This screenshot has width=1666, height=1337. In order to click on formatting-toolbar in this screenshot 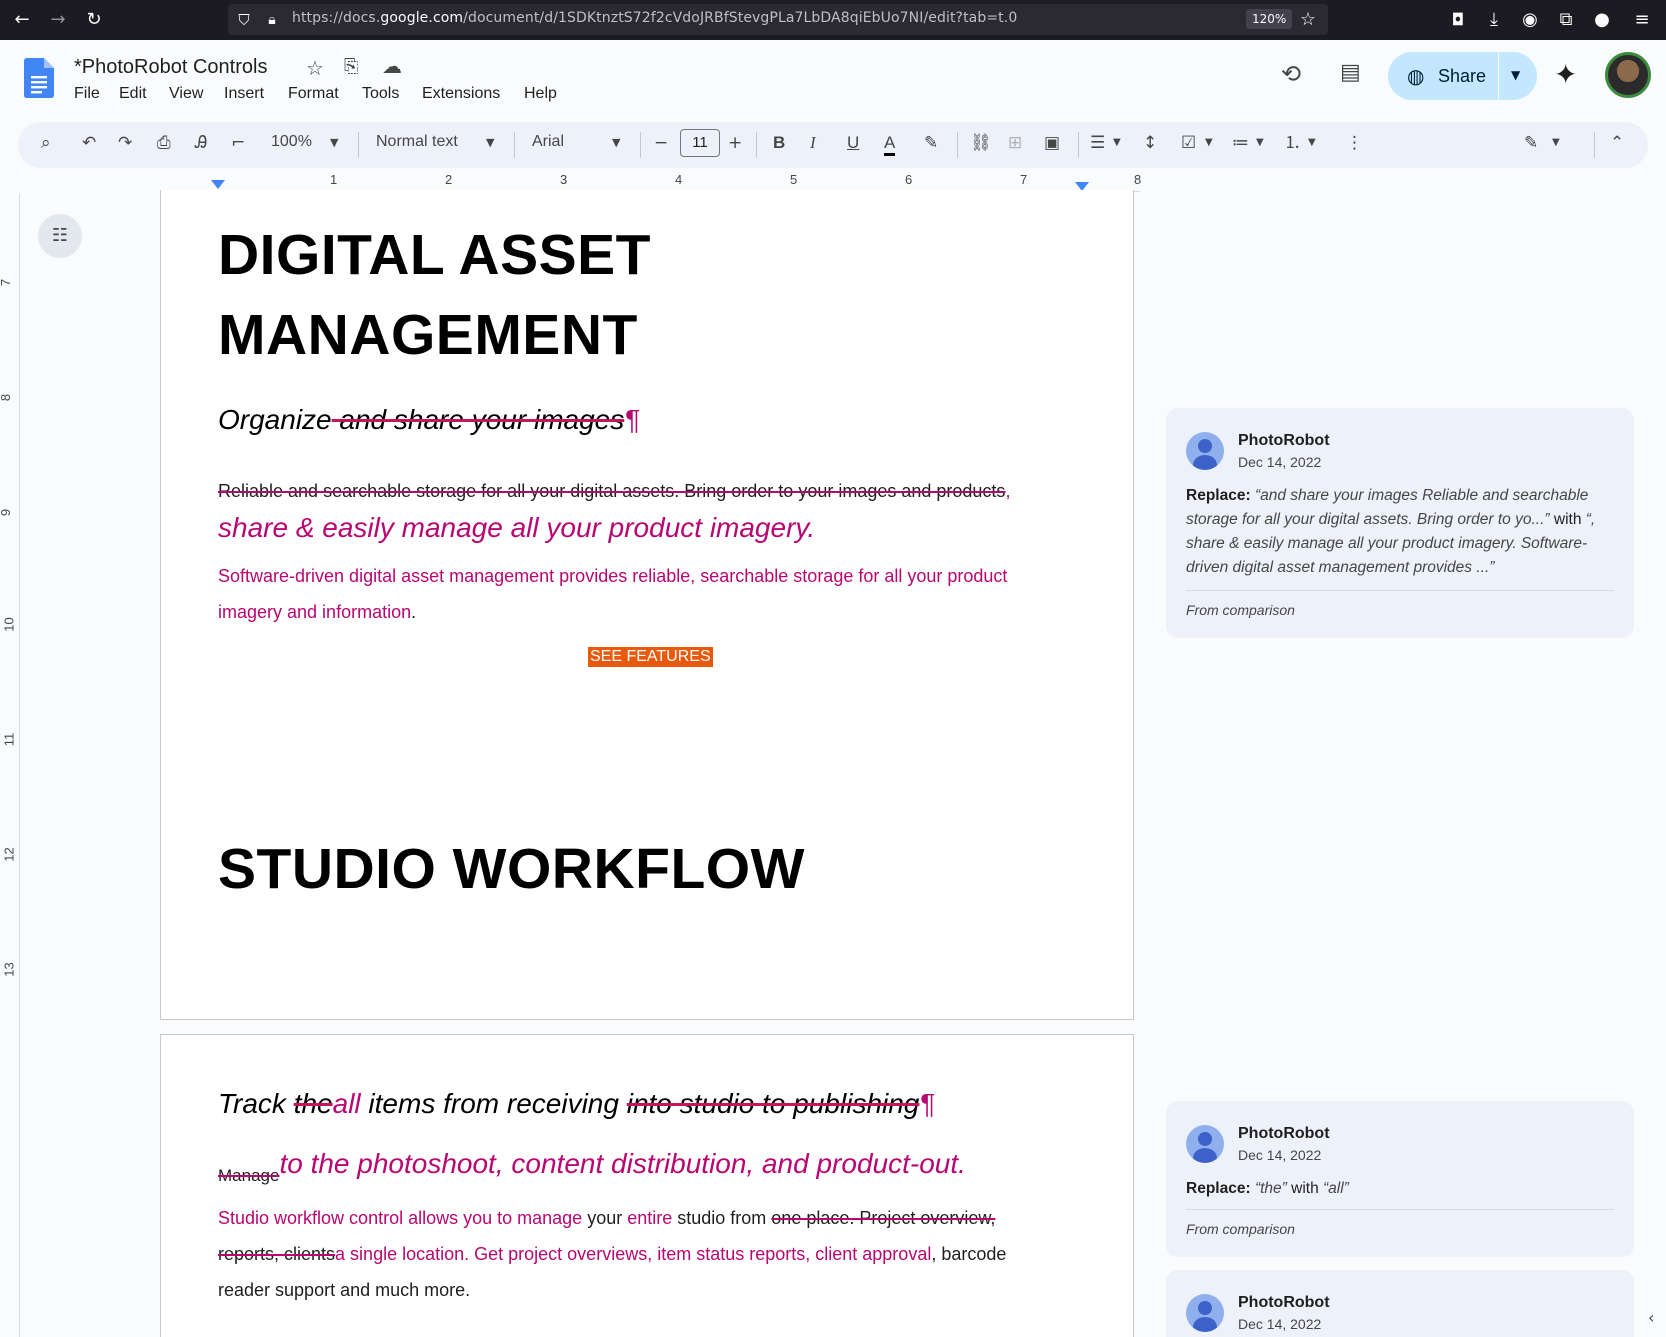, I will do `click(833, 145)`.